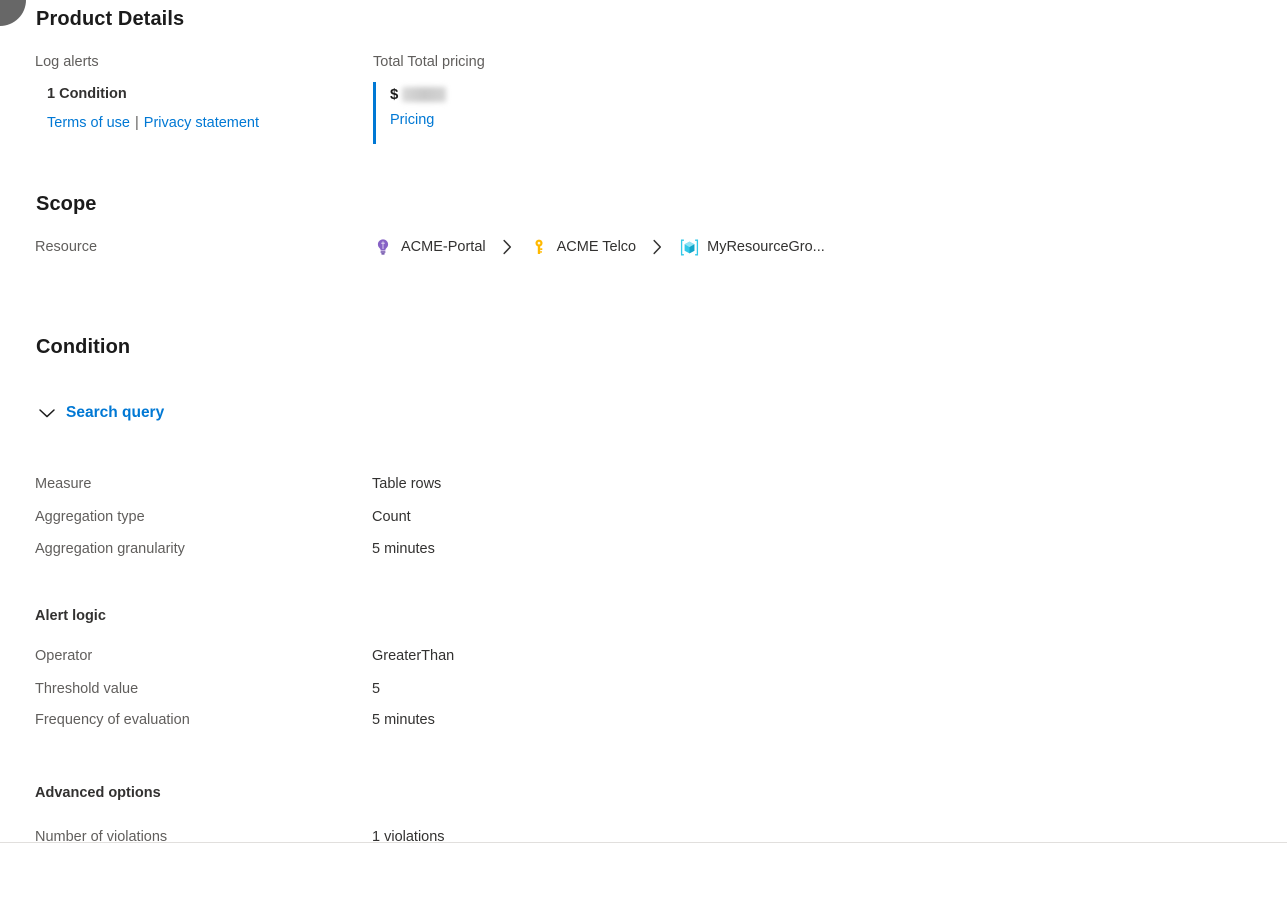 The image size is (1287, 915). I want to click on pricing-amount: $, so click(418, 94).